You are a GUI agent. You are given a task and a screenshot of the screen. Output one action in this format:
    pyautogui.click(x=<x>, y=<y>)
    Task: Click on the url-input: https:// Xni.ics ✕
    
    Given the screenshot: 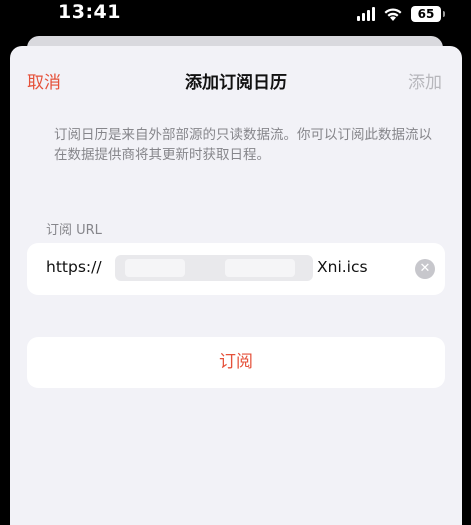 What is the action you would take?
    pyautogui.click(x=236, y=269)
    